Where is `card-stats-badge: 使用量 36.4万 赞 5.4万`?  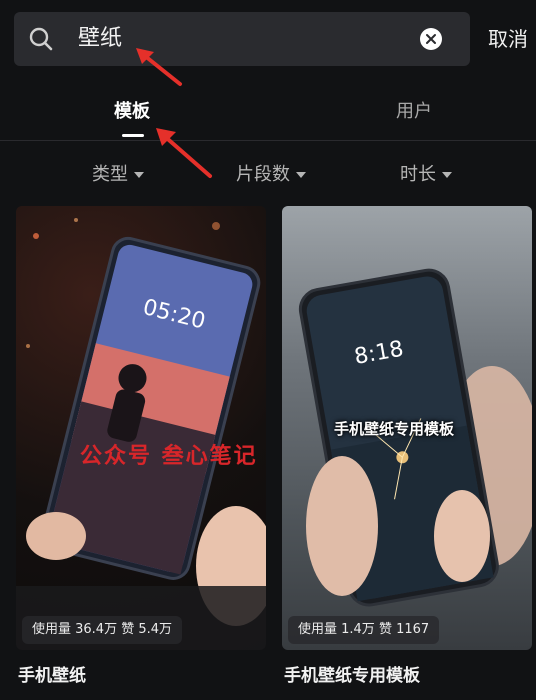
card-stats-badge: 使用量 36.4万 赞 5.4万 is located at coordinates (102, 630).